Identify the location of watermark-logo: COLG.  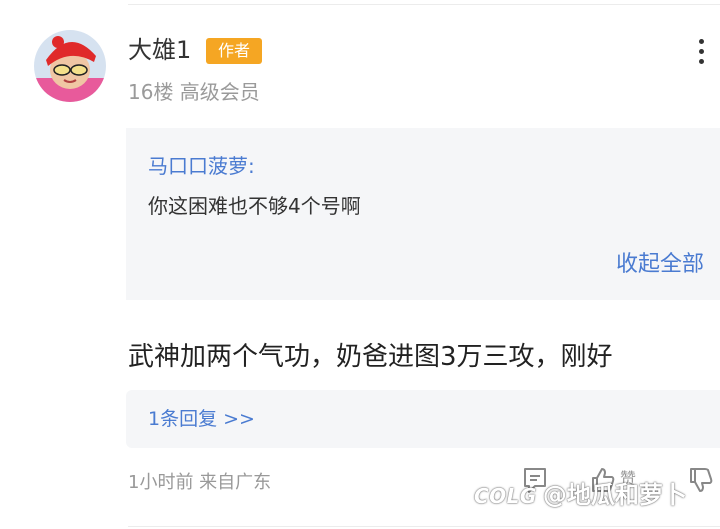
(505, 496).